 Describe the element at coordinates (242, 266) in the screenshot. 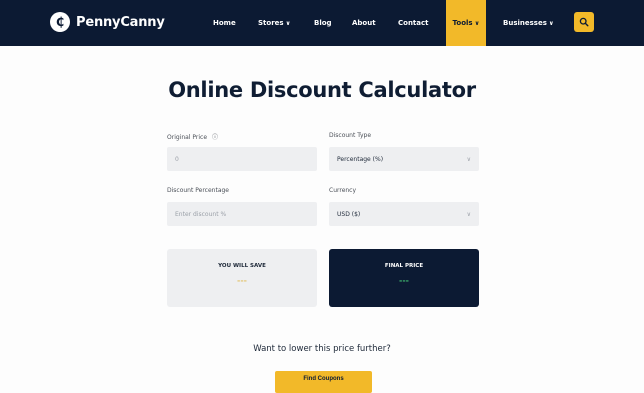

I see `you-will-save-label: YOU WILL SAVE` at that location.